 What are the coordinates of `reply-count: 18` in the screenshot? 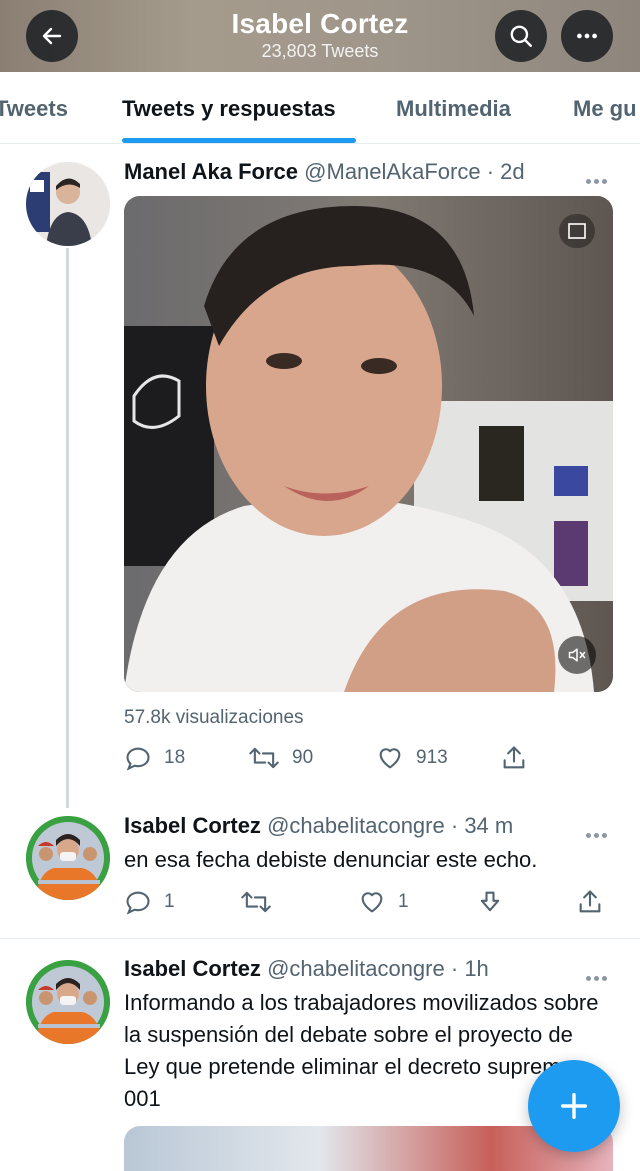 It's located at (175, 757).